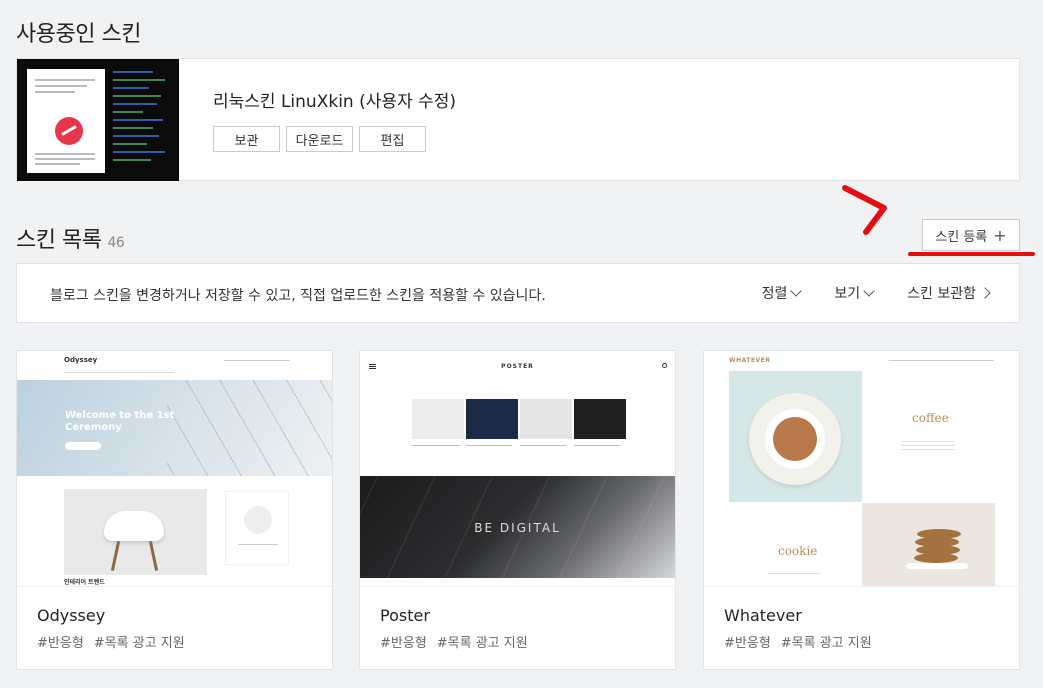 Image resolution: width=1043 pixels, height=688 pixels. I want to click on current-skin-name: 리눅스킨 LinuXkin (사용자 수정), so click(334, 102).